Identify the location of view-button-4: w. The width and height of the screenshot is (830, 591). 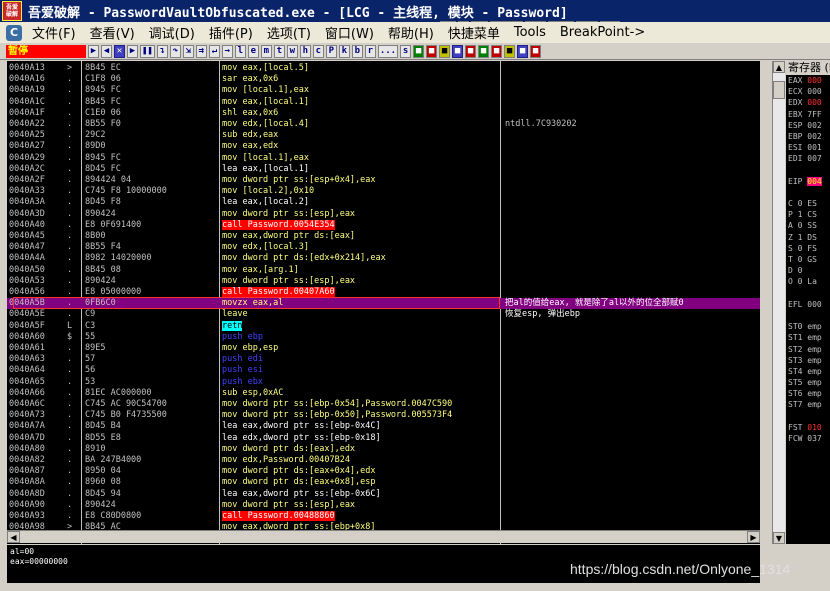
(292, 51).